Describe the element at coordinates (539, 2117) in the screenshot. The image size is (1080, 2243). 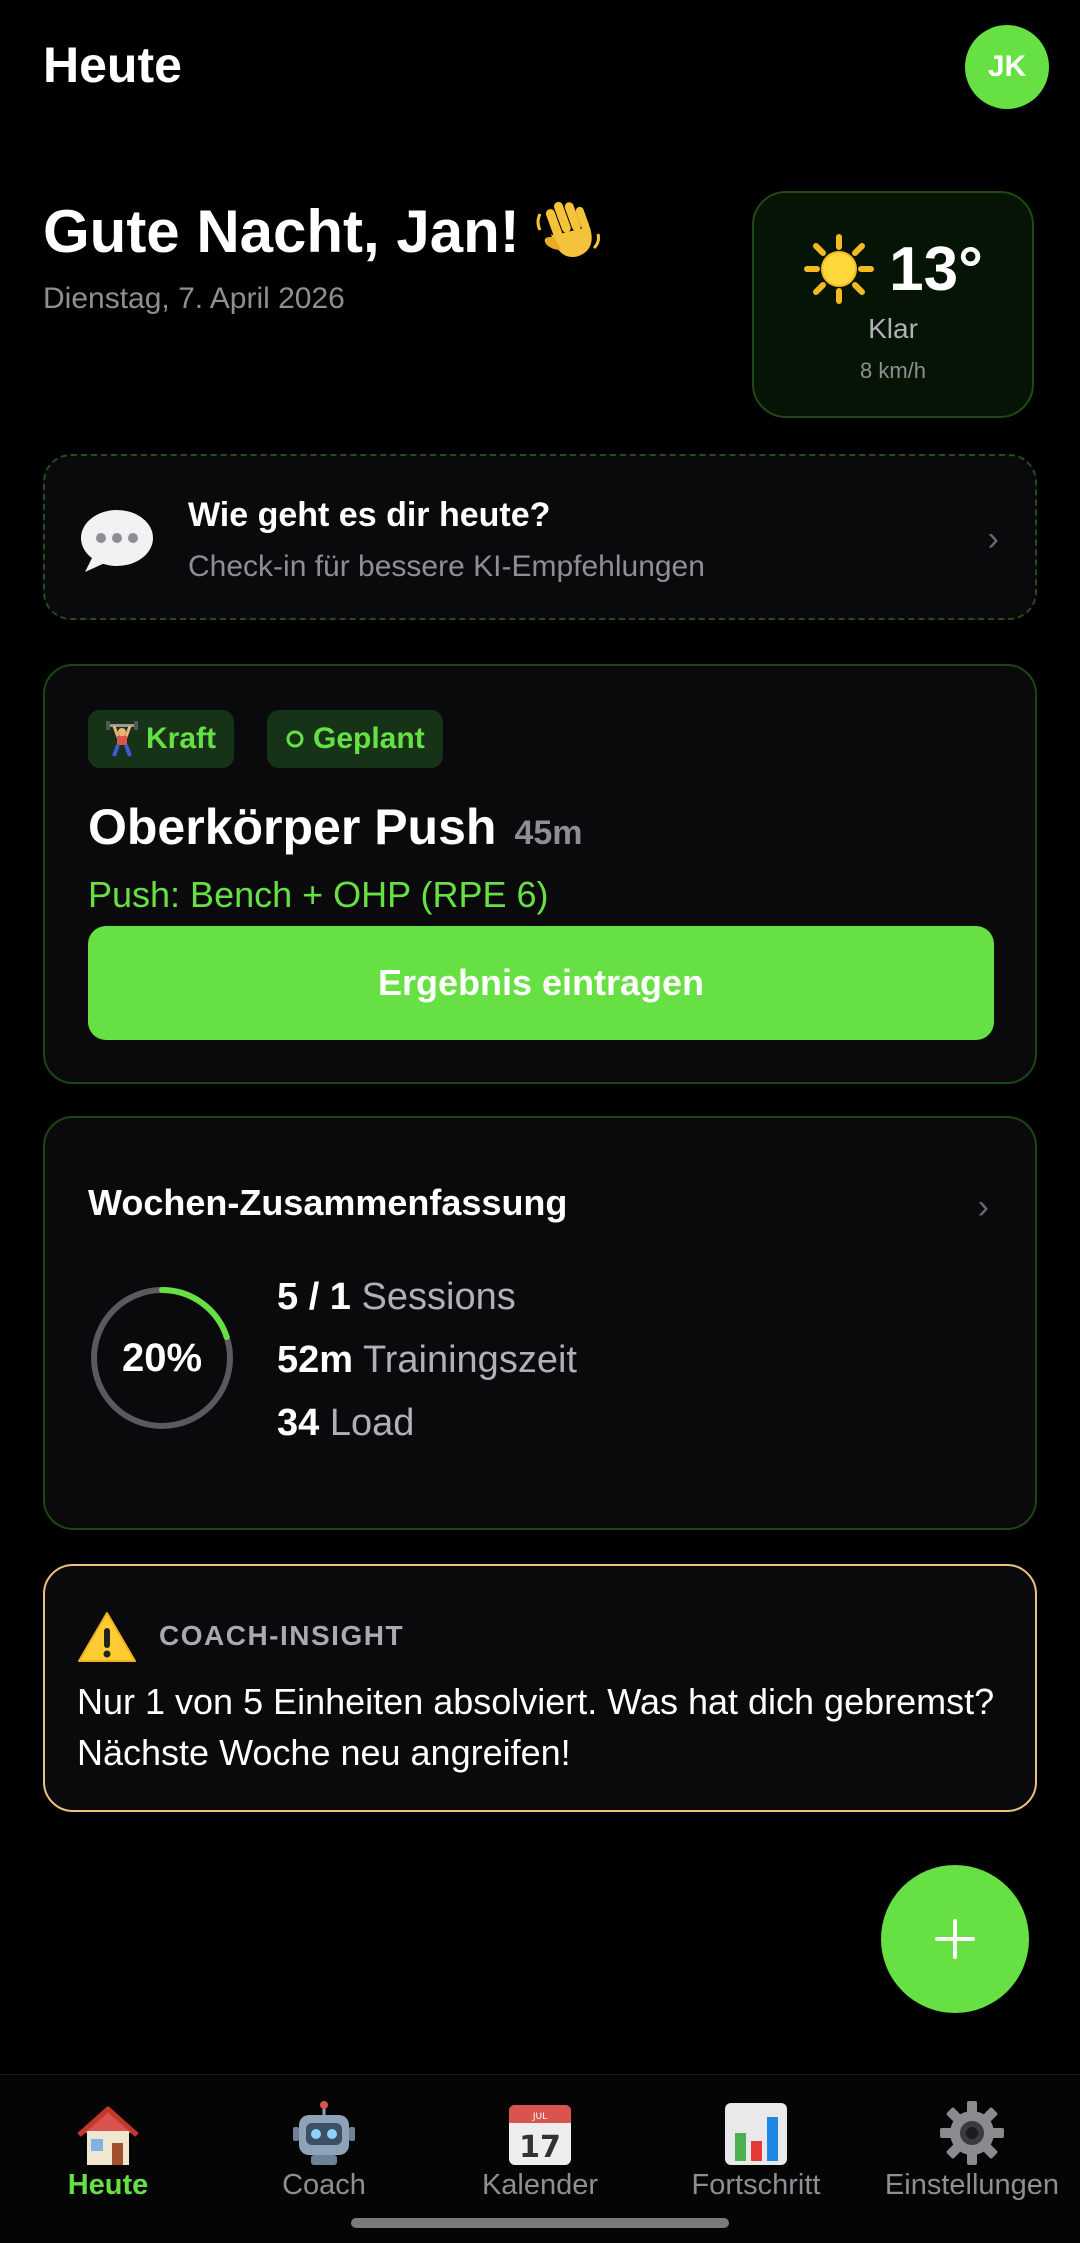
I see `calendar-month: JUL` at that location.